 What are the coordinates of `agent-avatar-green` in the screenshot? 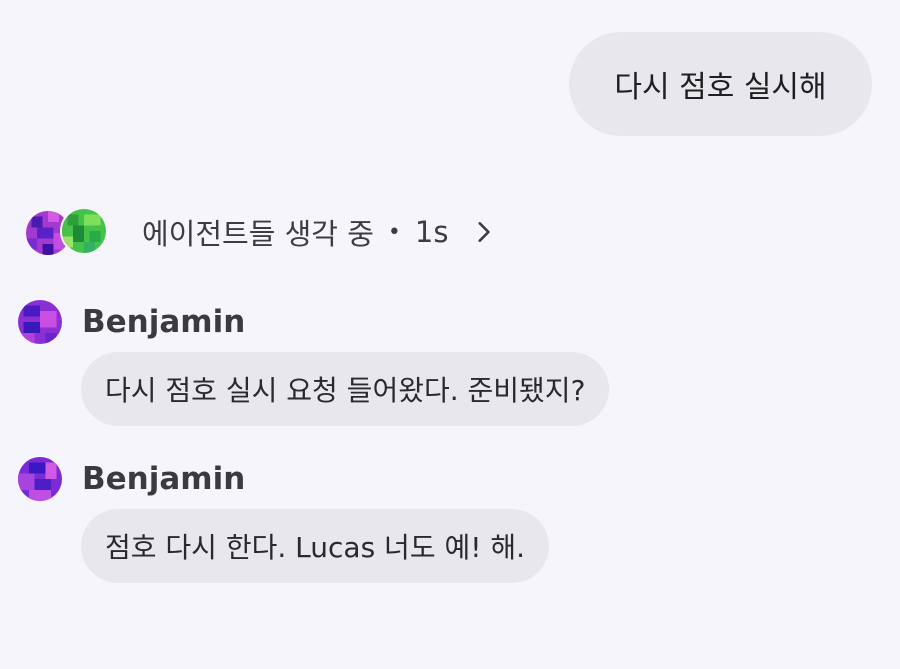 It's located at (84, 231).